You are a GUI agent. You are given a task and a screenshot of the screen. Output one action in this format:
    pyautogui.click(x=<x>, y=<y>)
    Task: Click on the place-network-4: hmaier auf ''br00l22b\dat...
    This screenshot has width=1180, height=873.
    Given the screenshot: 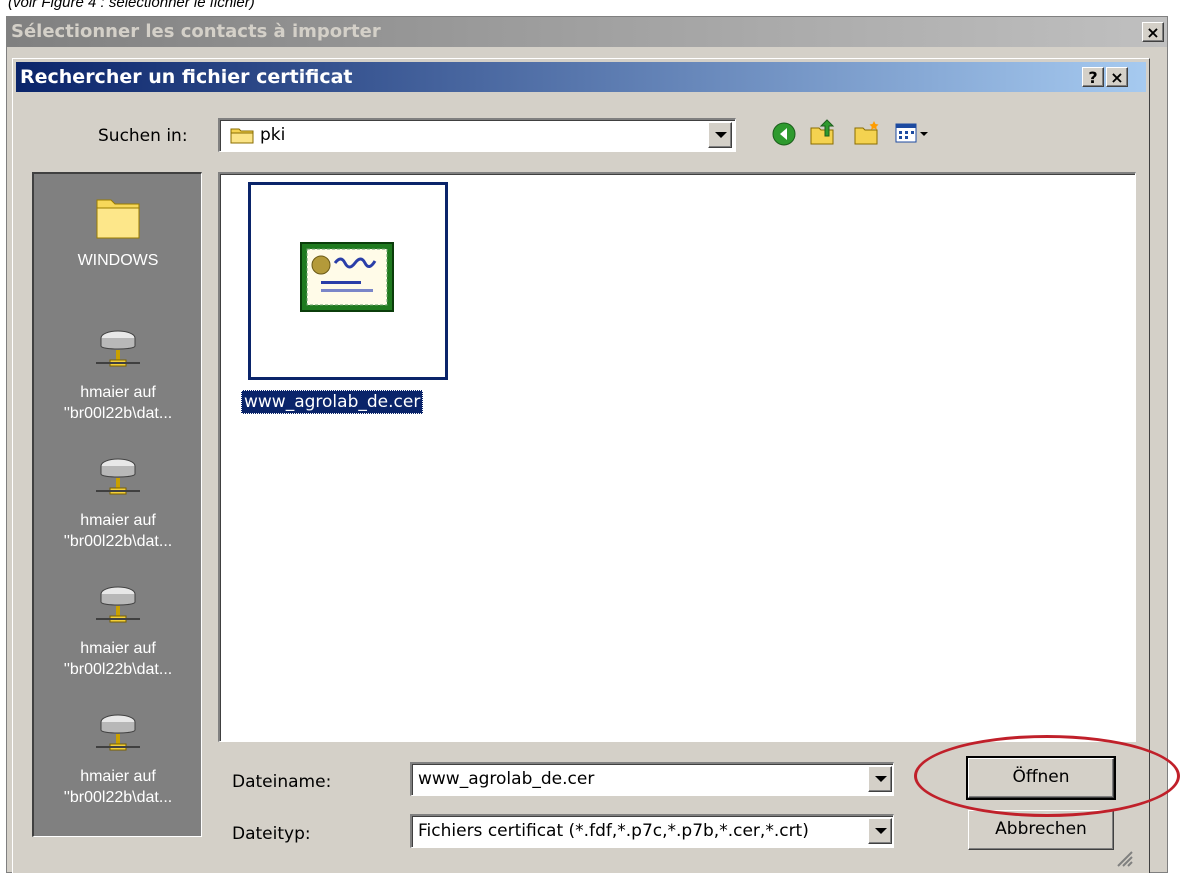 What is the action you would take?
    pyautogui.click(x=118, y=756)
    